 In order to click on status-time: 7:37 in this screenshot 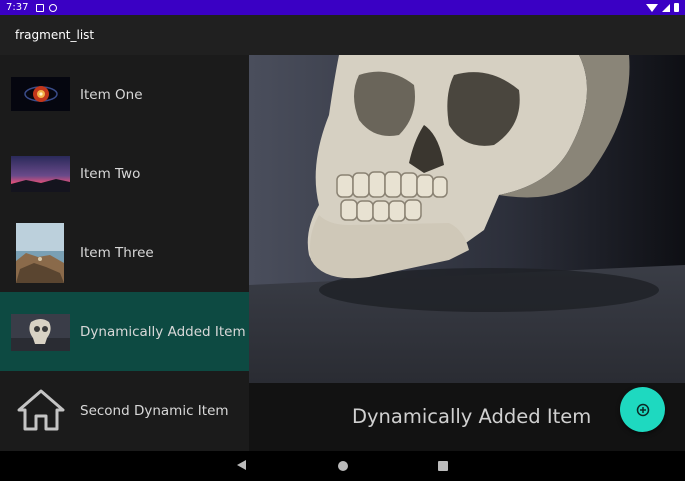, I will do `click(17, 7)`.